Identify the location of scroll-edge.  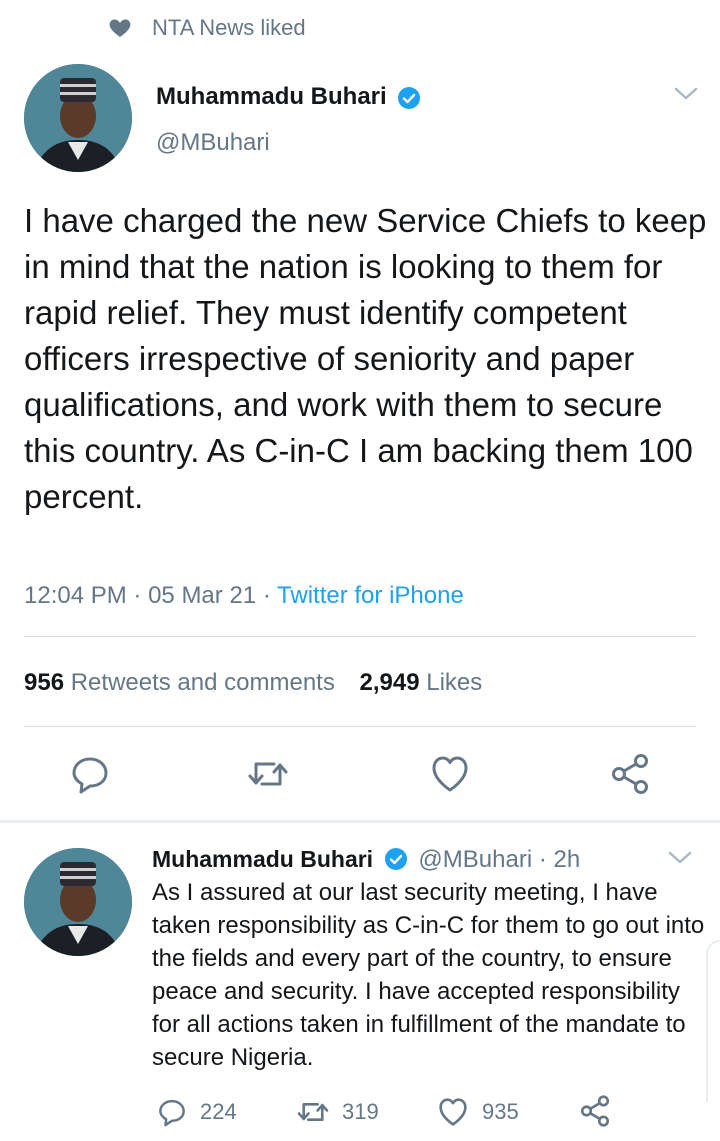
(713, 1021).